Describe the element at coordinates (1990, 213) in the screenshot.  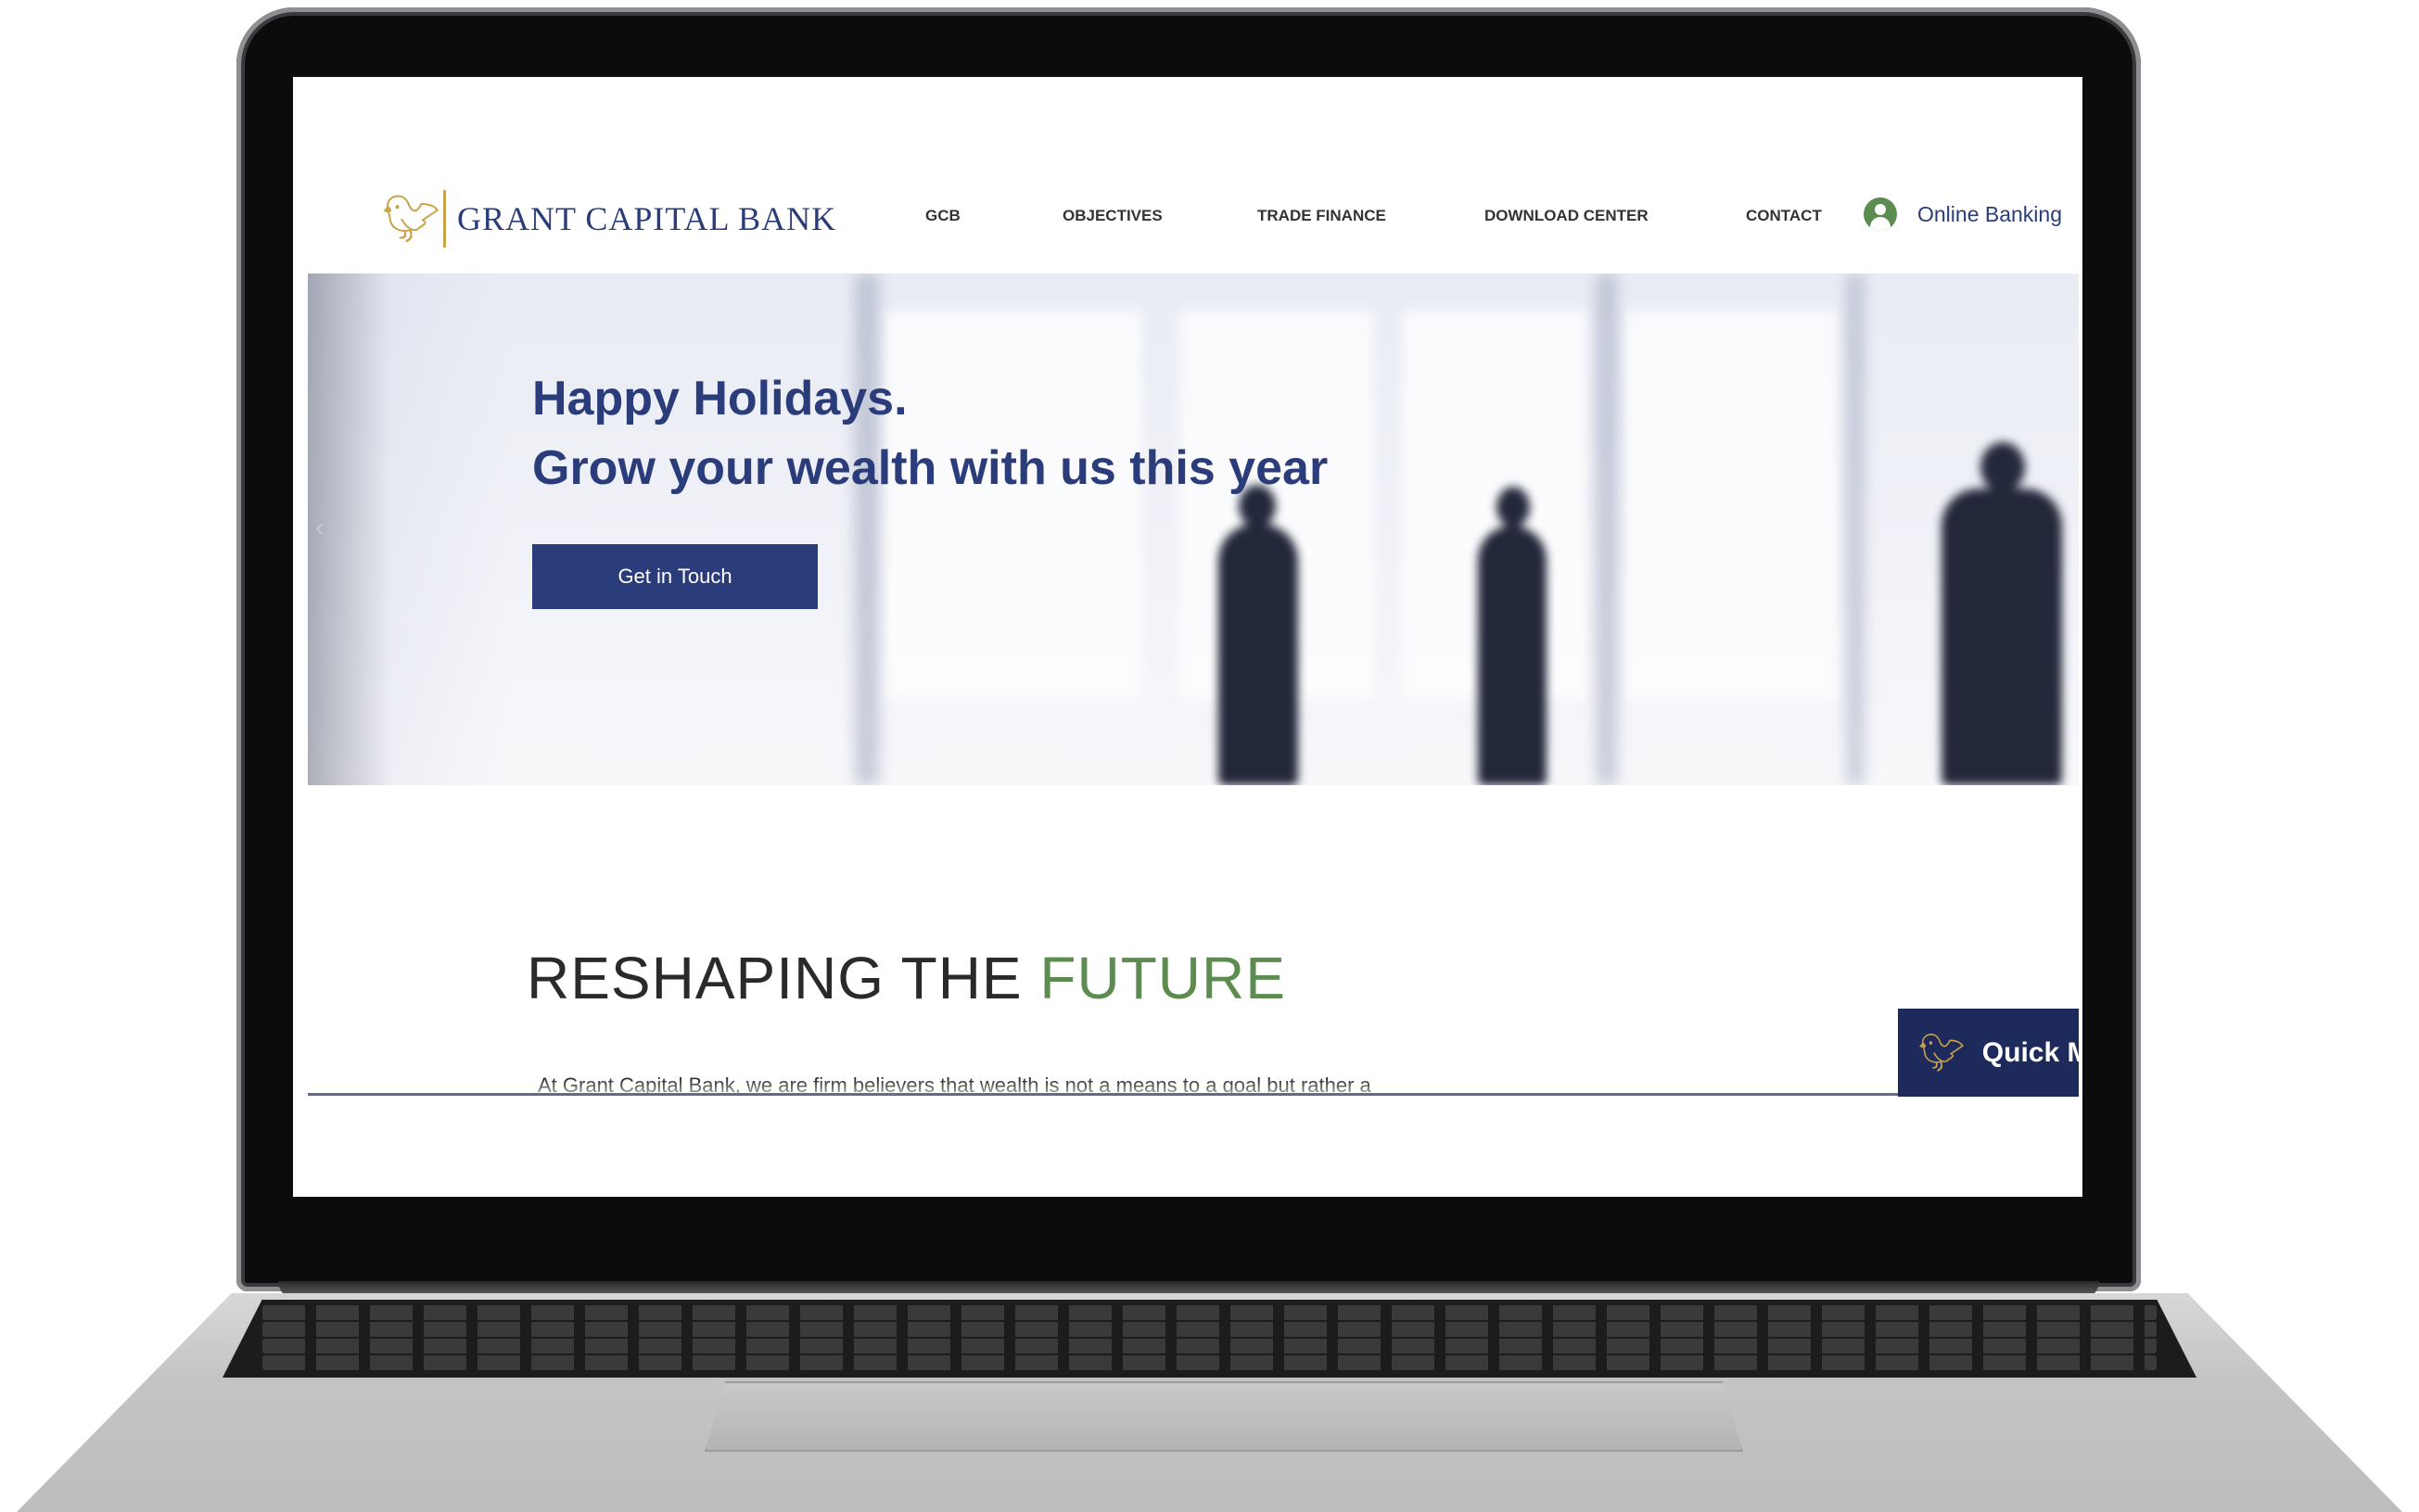
I see `online-banking-label: Online Banking` at that location.